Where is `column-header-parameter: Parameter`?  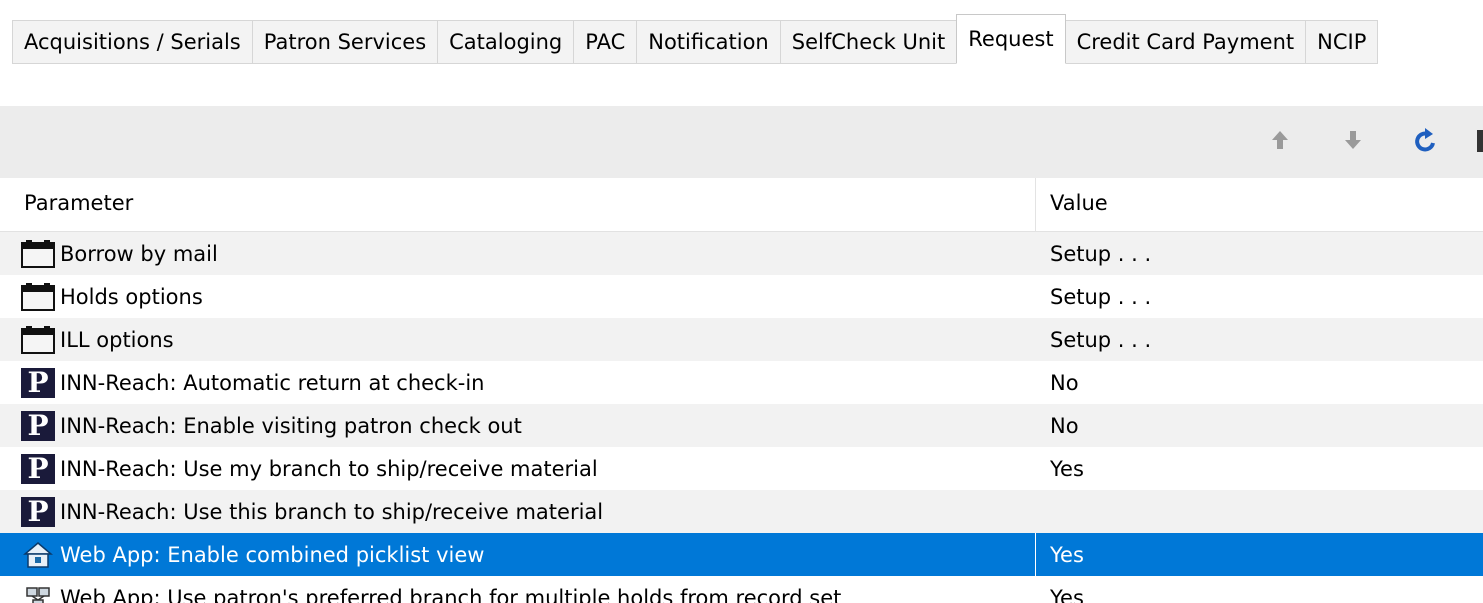 column-header-parameter: Parameter is located at coordinates (78, 203).